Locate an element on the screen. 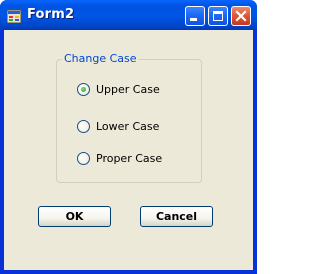  ok-button: OK is located at coordinates (74, 216).